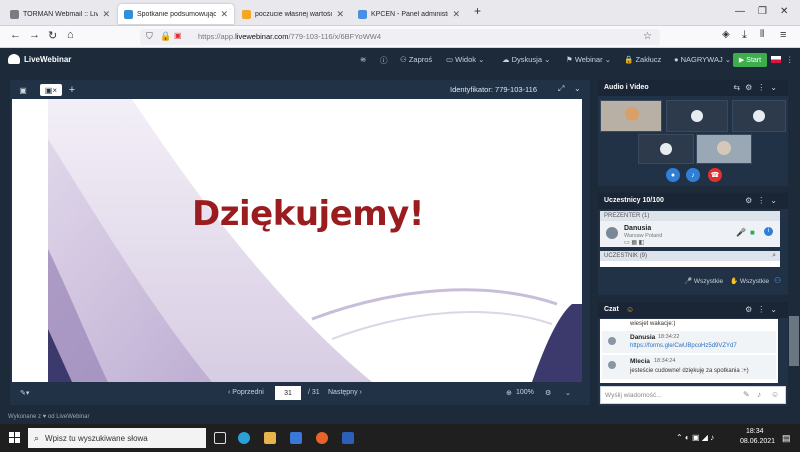 Image resolution: width=800 pixels, height=452 pixels. Describe the element at coordinates (690, 264) in the screenshot. I see `attendee-list` at that location.